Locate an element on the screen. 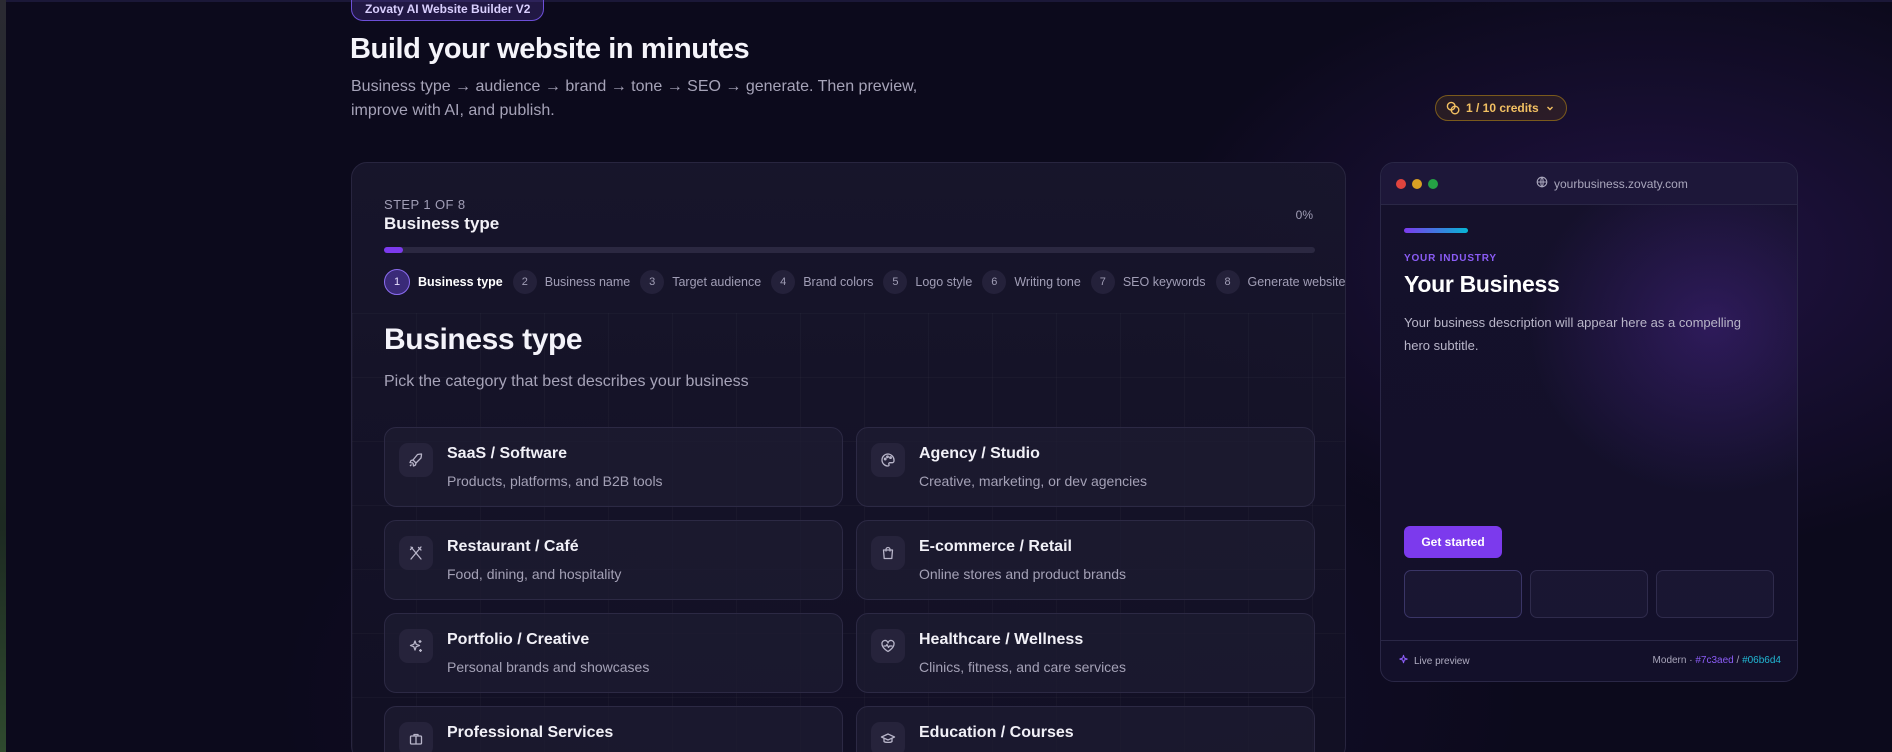 The image size is (1892, 752). step-label: Brand colors is located at coordinates (838, 282).